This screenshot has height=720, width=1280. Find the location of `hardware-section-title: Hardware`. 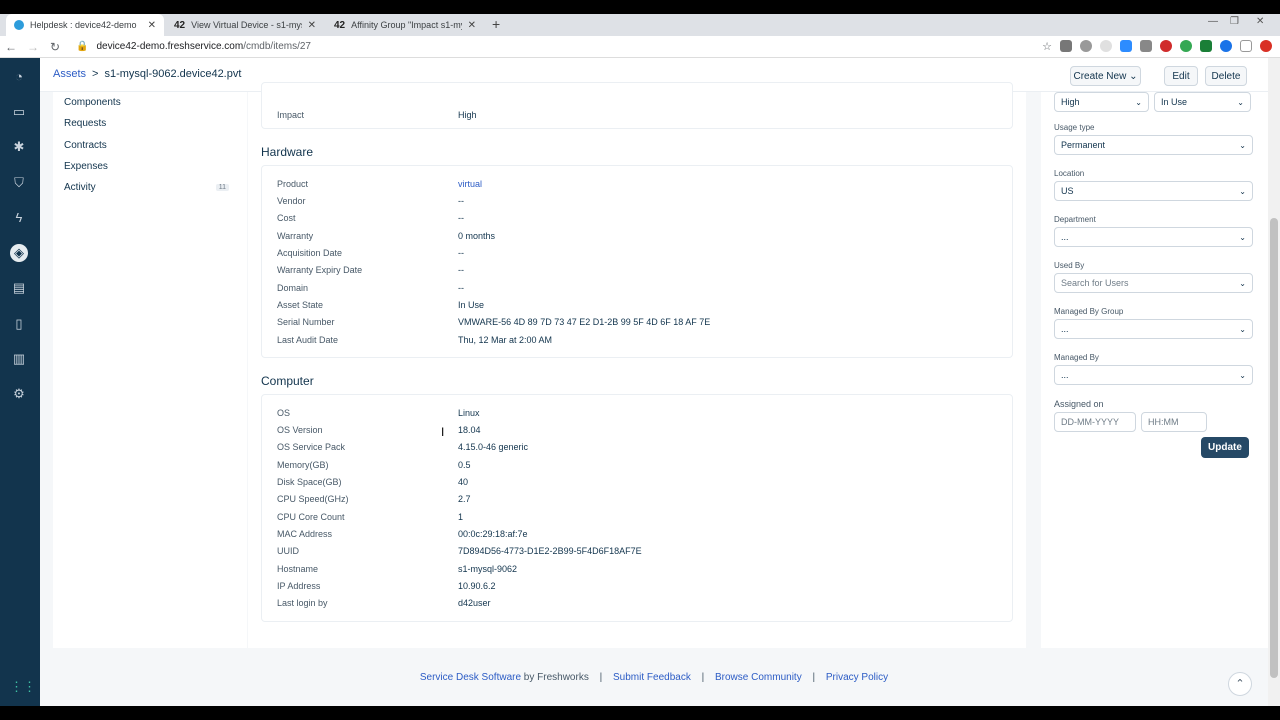

hardware-section-title: Hardware is located at coordinates (287, 152).